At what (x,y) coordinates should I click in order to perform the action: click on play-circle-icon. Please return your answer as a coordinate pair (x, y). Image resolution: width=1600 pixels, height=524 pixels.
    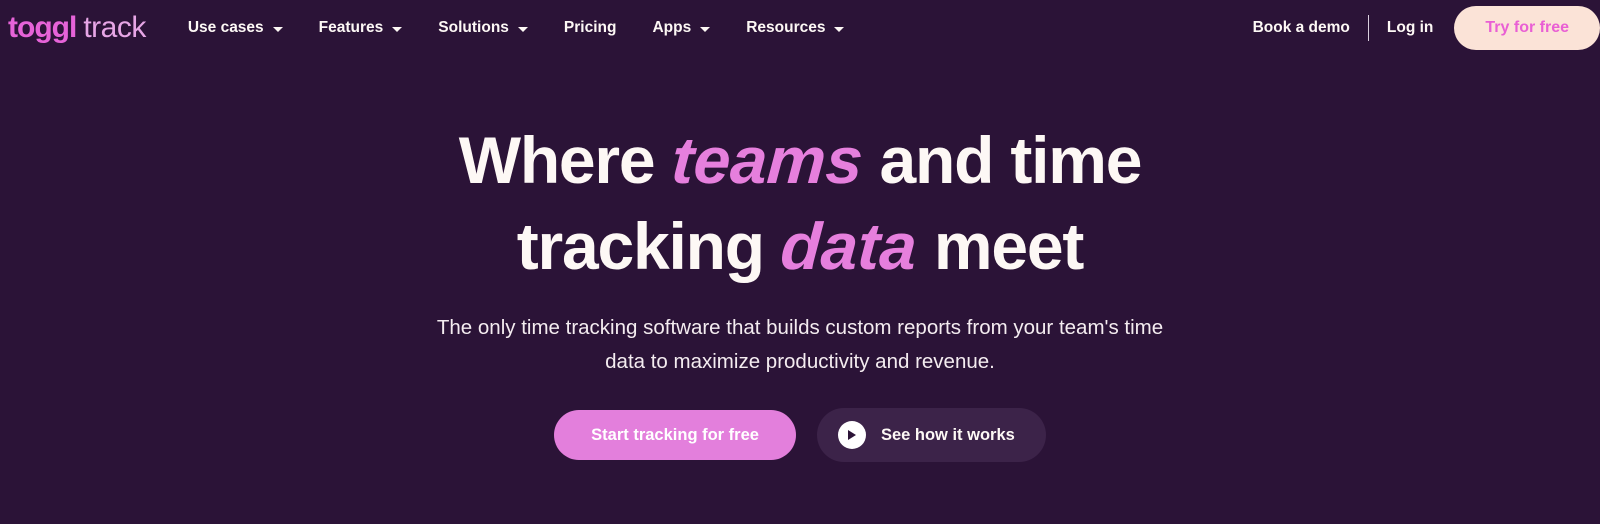
    Looking at the image, I should click on (851, 435).